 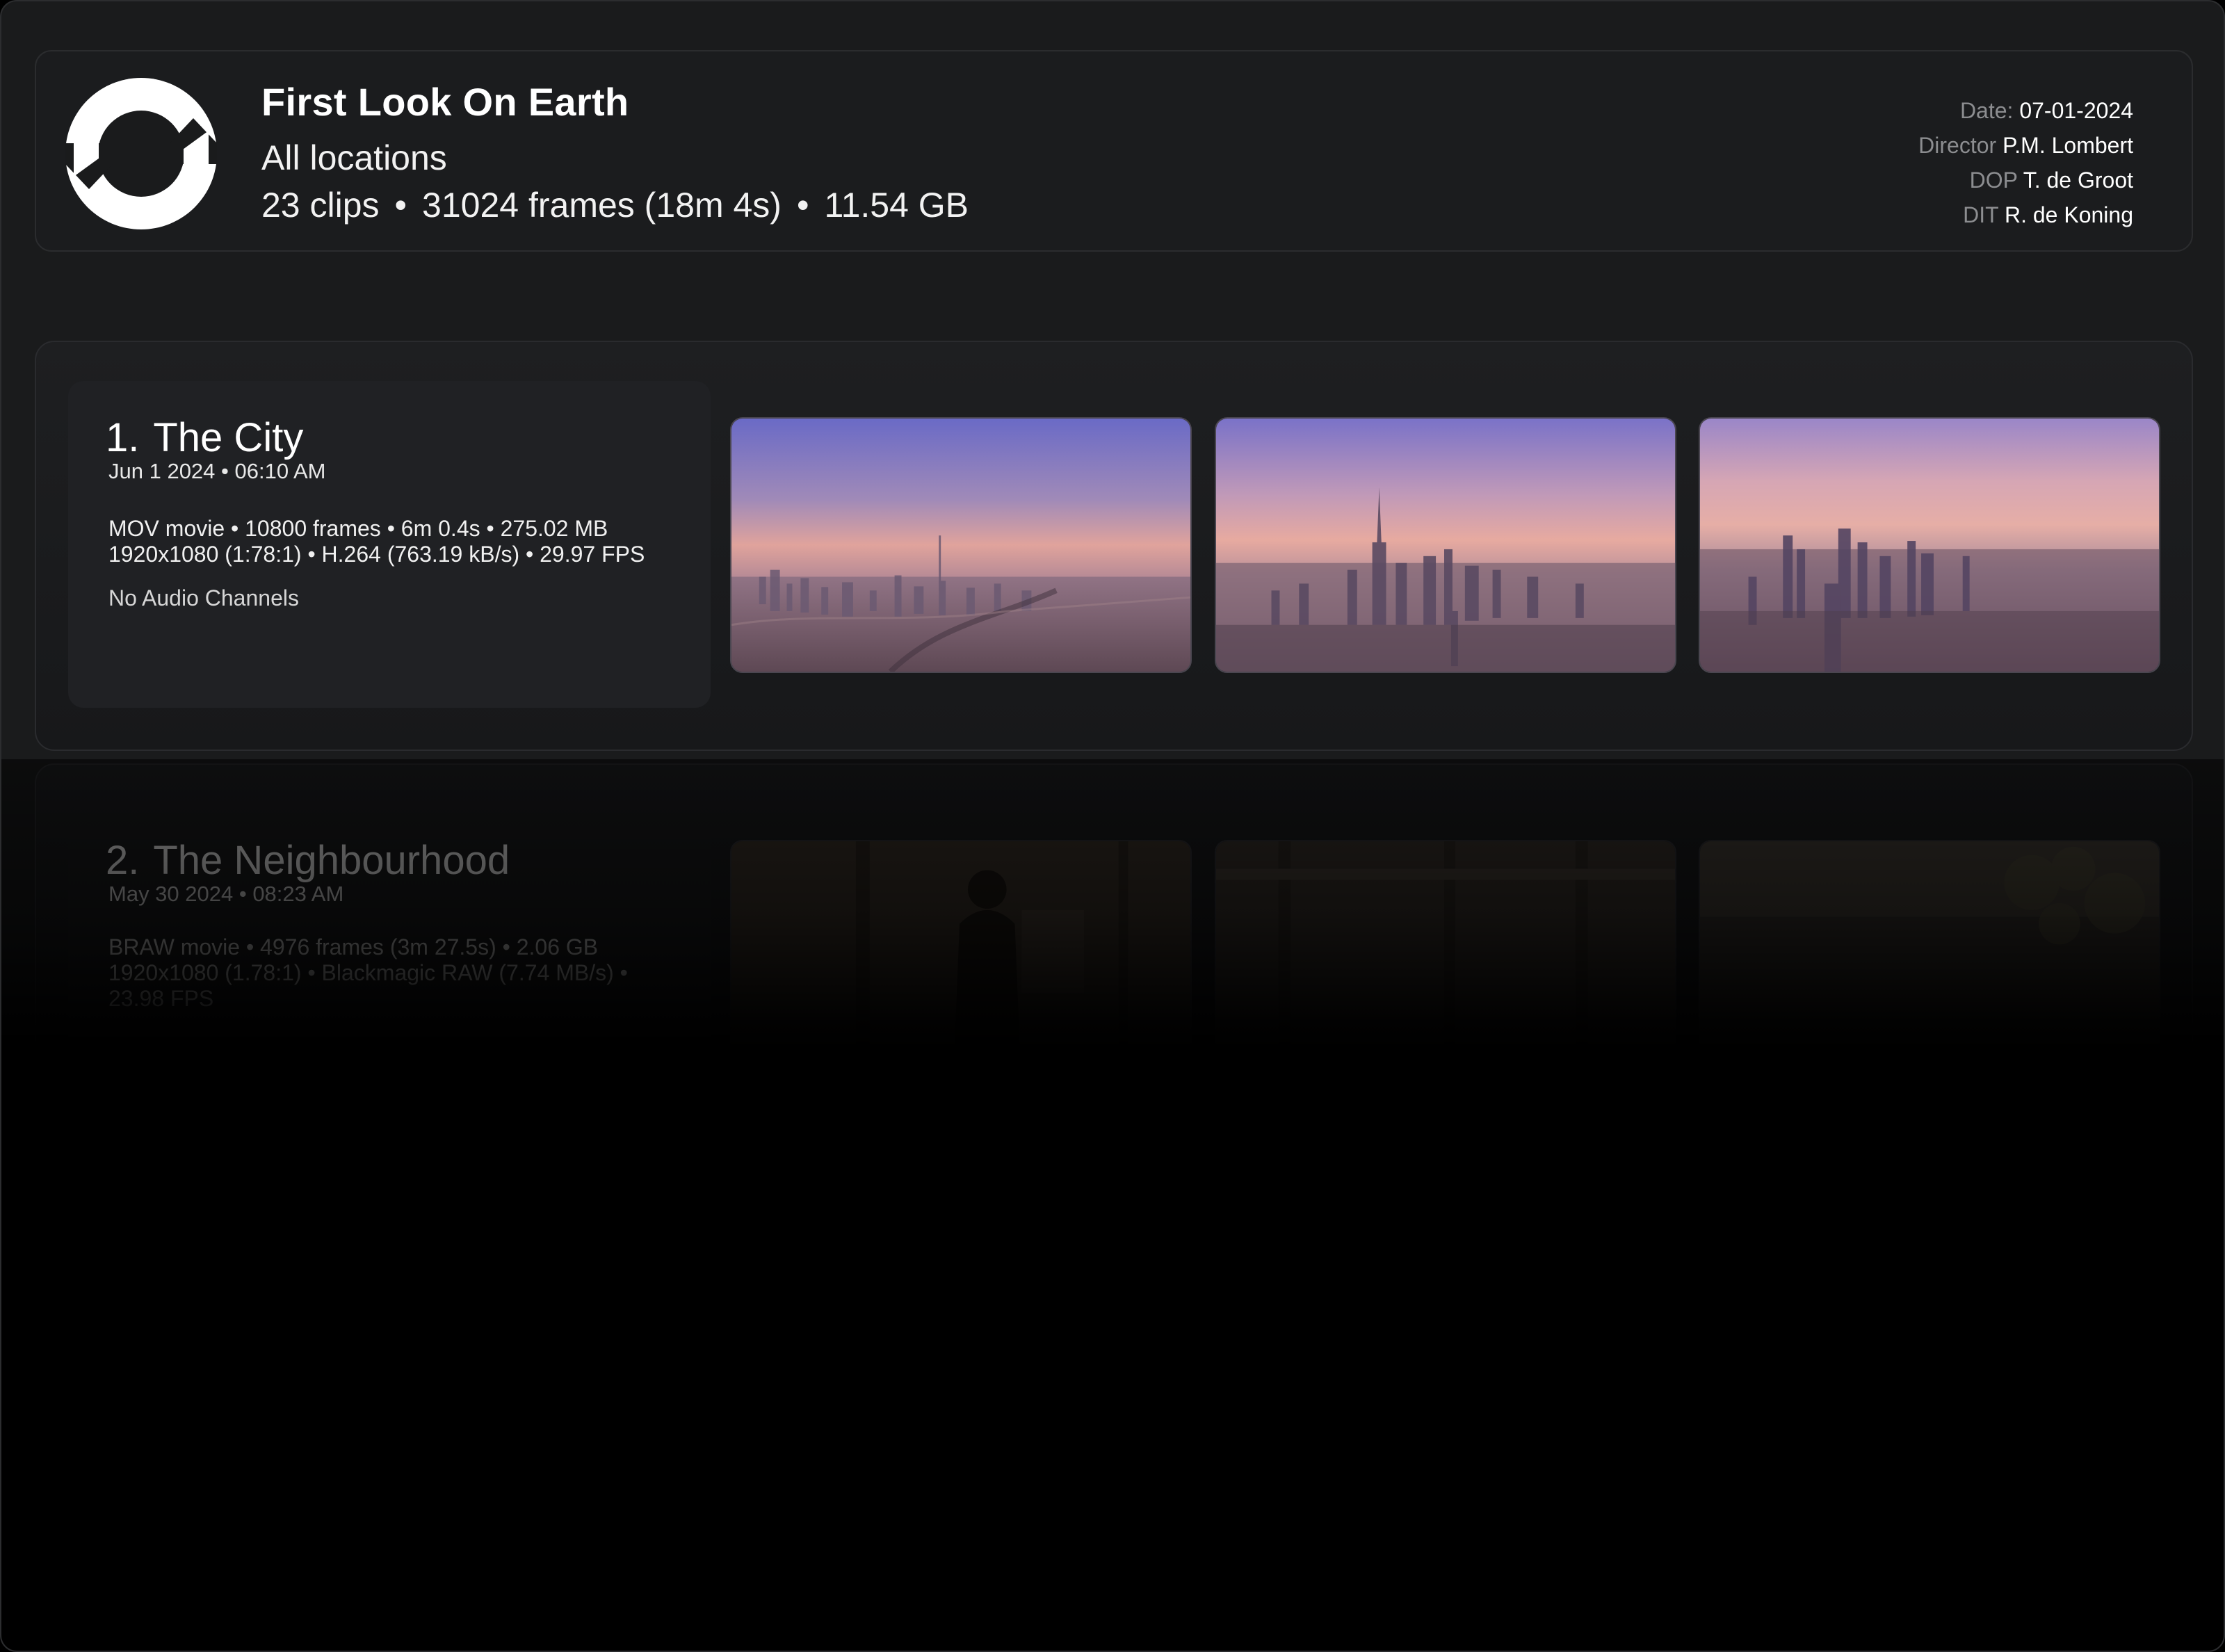 I want to click on meta-value: P.M. Lombert, so click(x=2067, y=145).